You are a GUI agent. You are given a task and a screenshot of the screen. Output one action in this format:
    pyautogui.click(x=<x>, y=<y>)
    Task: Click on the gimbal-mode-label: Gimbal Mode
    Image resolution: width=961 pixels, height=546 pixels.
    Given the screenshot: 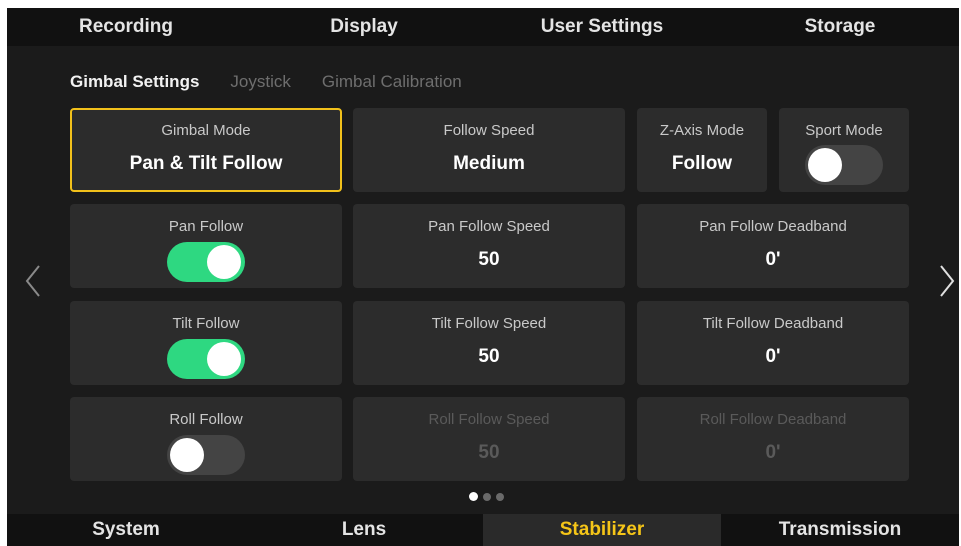 What is the action you would take?
    pyautogui.click(x=206, y=130)
    